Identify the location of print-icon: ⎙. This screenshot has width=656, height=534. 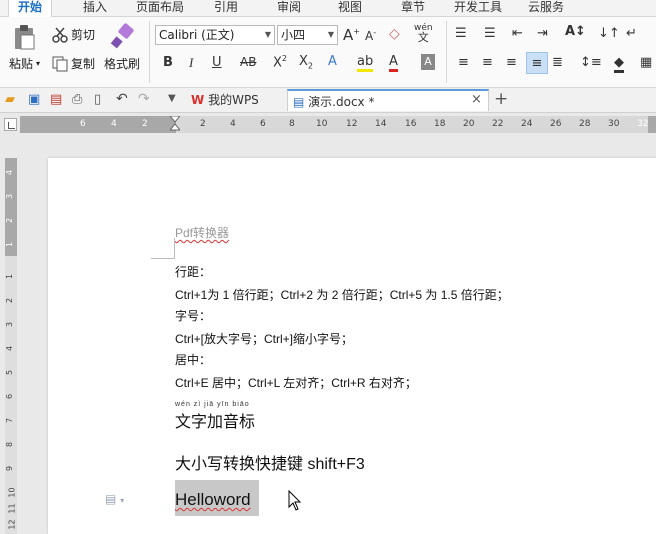
(77, 99).